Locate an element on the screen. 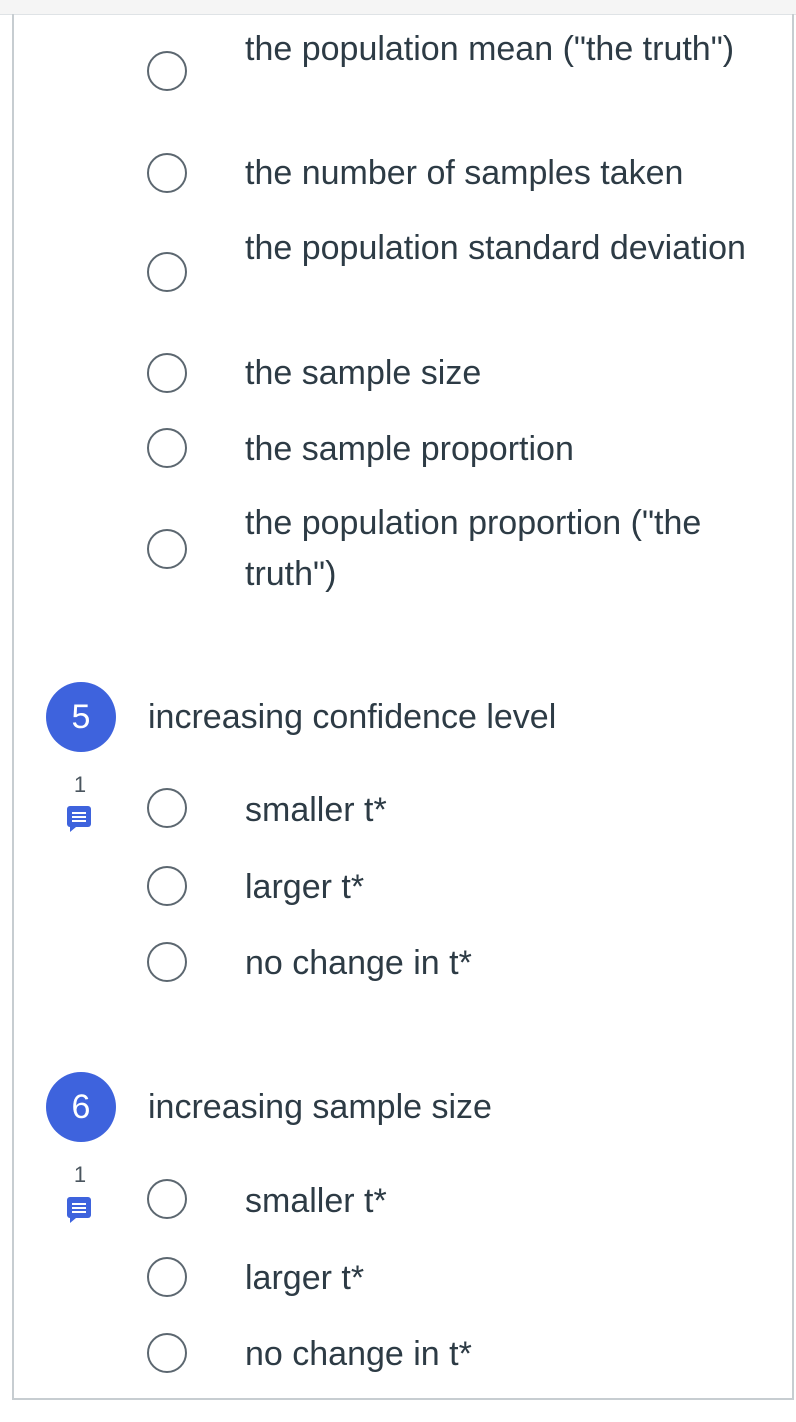  option-label: the population standard deviation is located at coordinates (495, 248).